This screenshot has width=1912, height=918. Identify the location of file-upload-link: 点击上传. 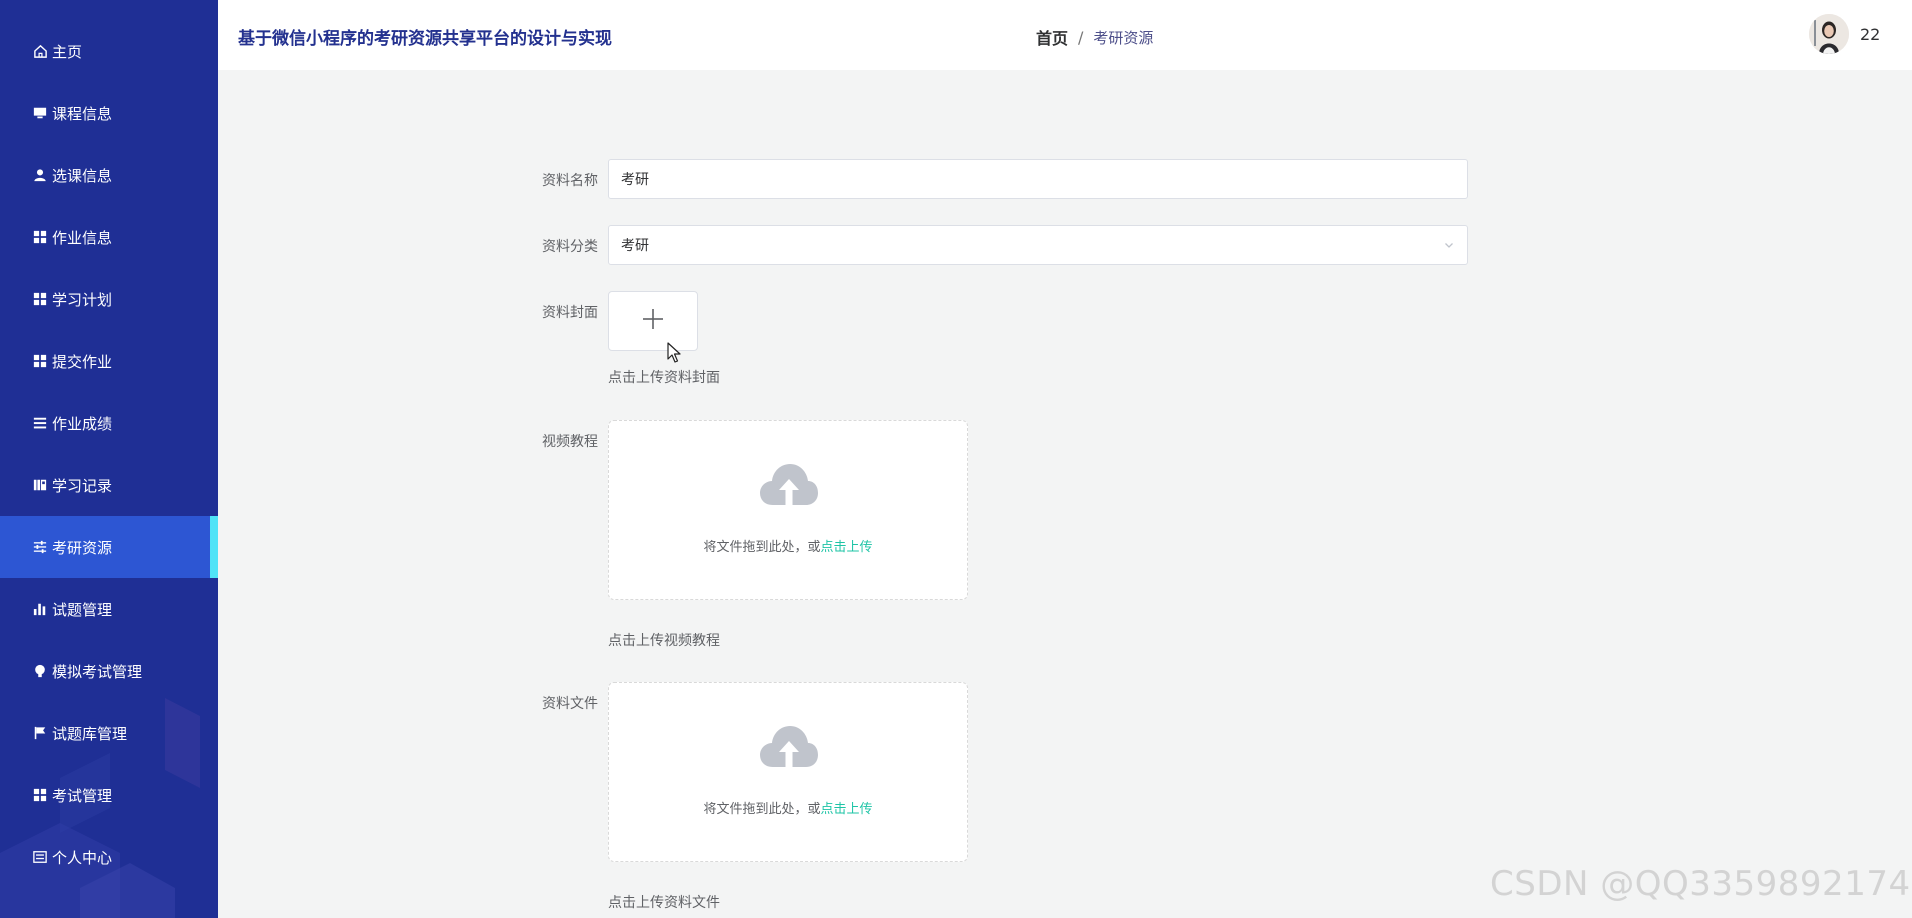
(847, 809).